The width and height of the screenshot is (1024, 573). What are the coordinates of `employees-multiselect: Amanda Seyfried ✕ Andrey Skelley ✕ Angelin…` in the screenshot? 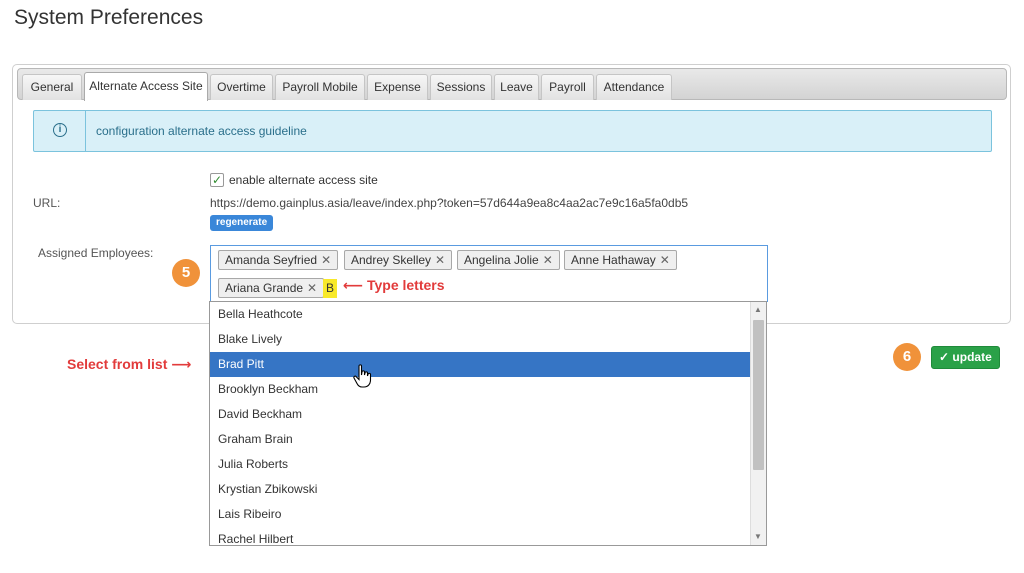 It's located at (489, 273).